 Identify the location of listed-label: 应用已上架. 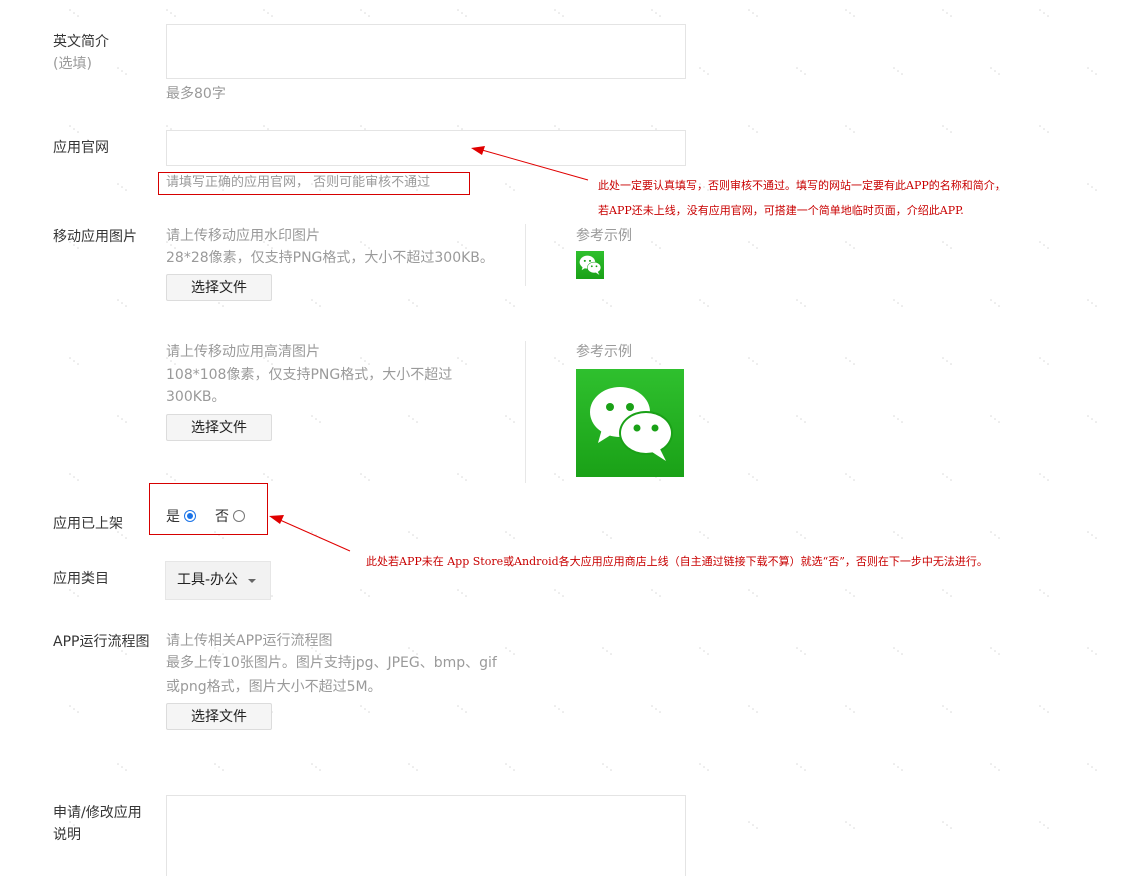
(88, 524).